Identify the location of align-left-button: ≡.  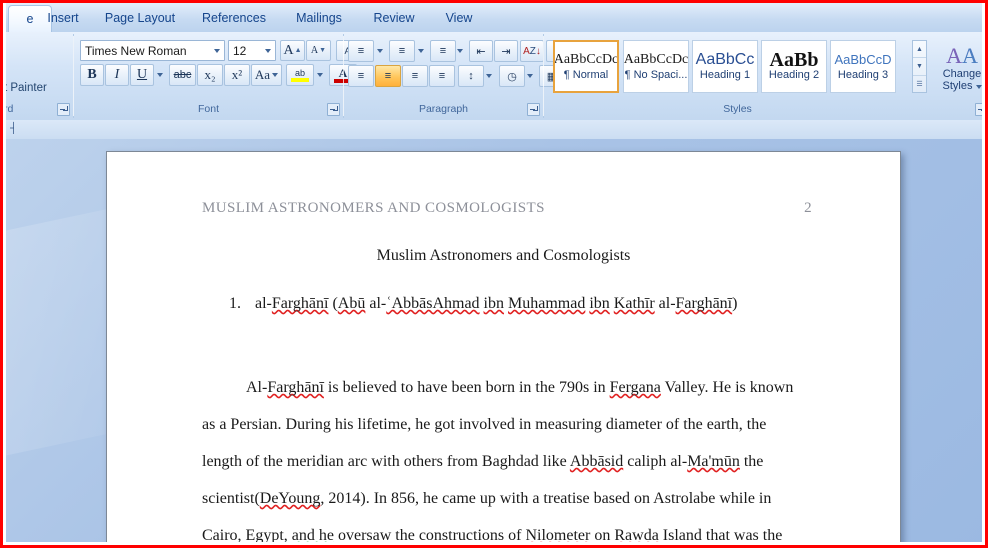
(361, 76).